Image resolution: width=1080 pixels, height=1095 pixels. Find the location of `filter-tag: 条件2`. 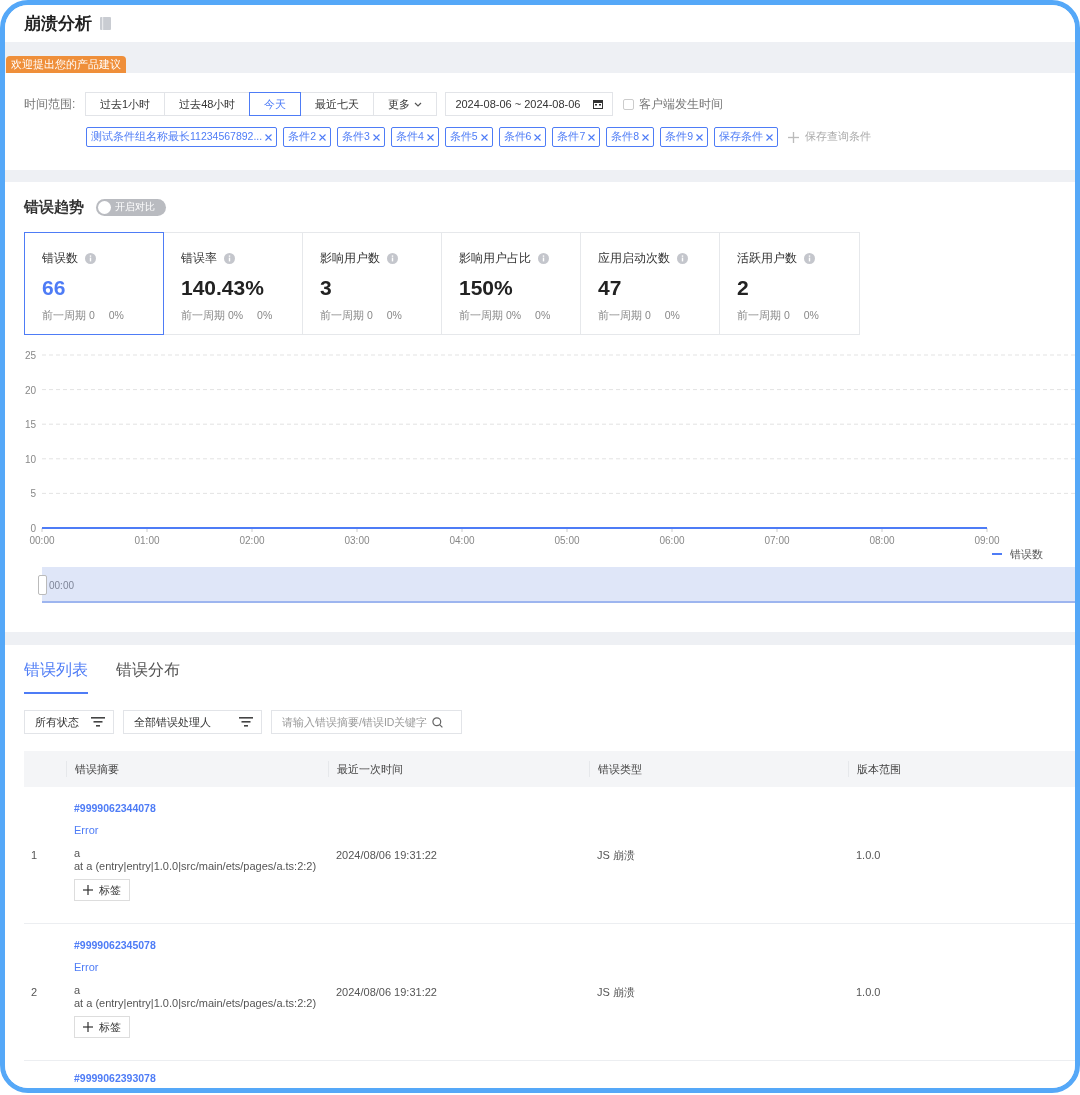

filter-tag: 条件2 is located at coordinates (307, 137).